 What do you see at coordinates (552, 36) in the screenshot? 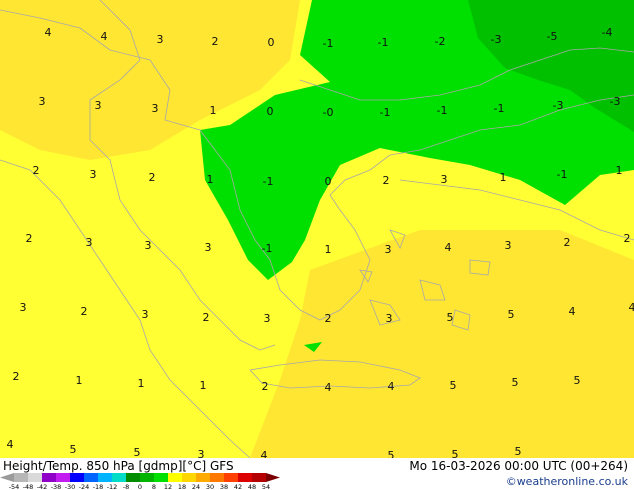
I see `contour-label: -5` at bounding box center [552, 36].